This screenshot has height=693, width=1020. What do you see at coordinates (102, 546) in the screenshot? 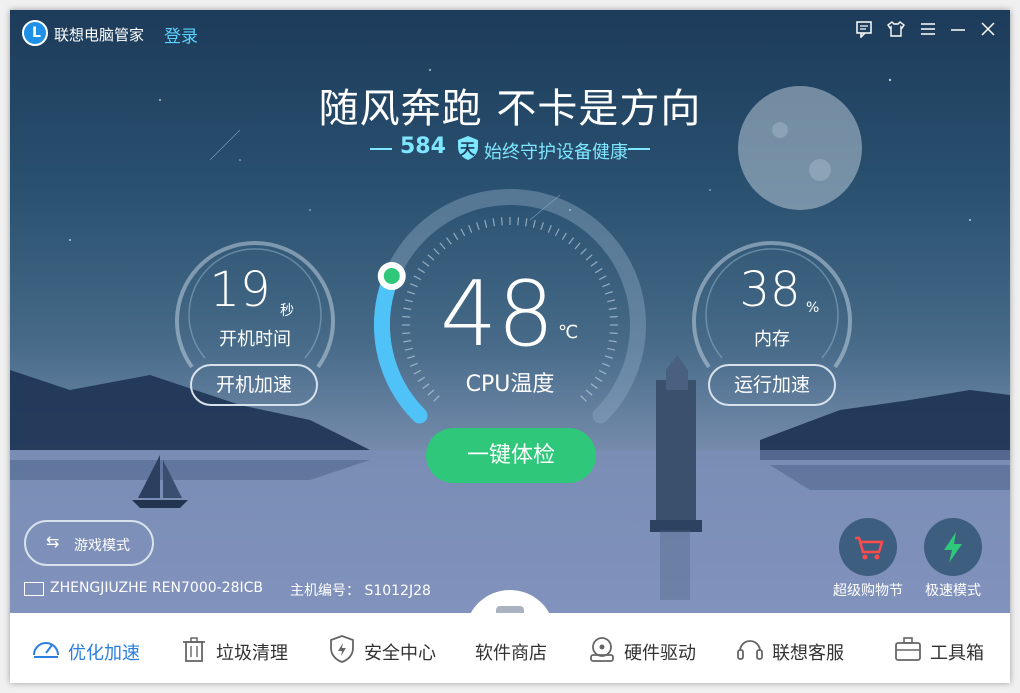
I see `game-mode-label: 游戏模式` at bounding box center [102, 546].